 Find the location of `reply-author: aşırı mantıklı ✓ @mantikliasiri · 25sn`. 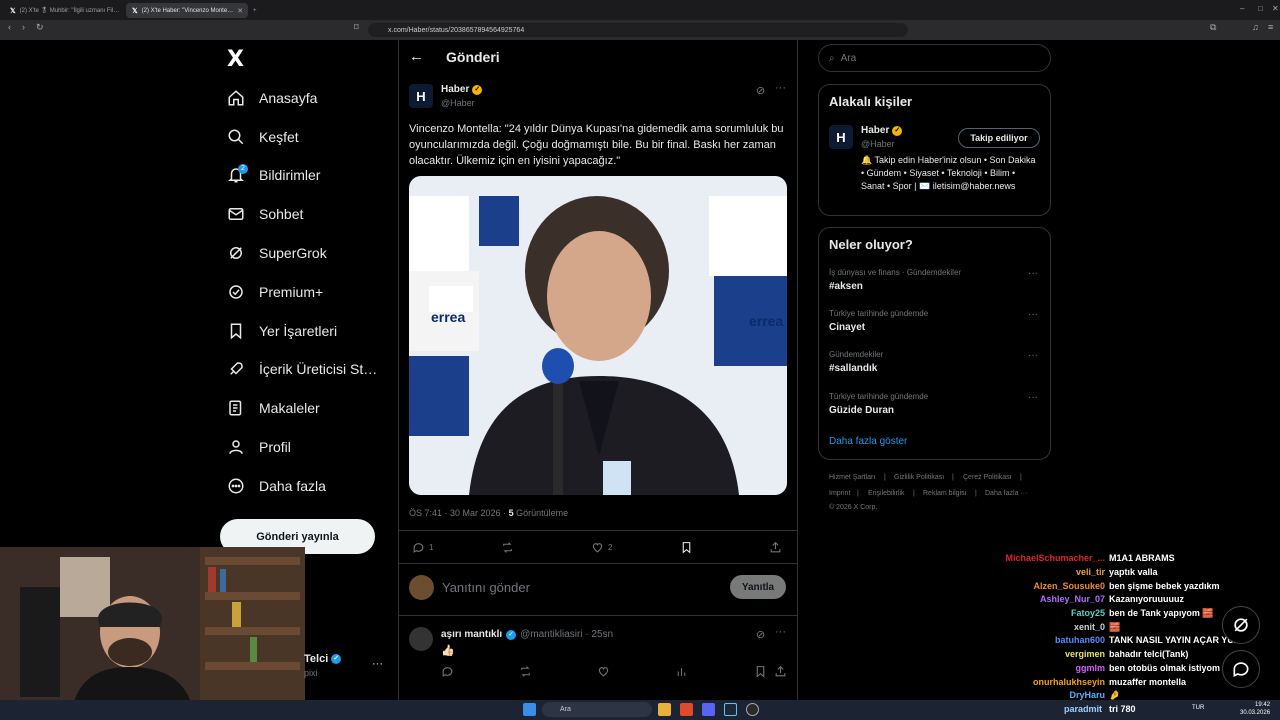

reply-author: aşırı mantıklı ✓ @mantikliasiri · 25sn is located at coordinates (527, 634).